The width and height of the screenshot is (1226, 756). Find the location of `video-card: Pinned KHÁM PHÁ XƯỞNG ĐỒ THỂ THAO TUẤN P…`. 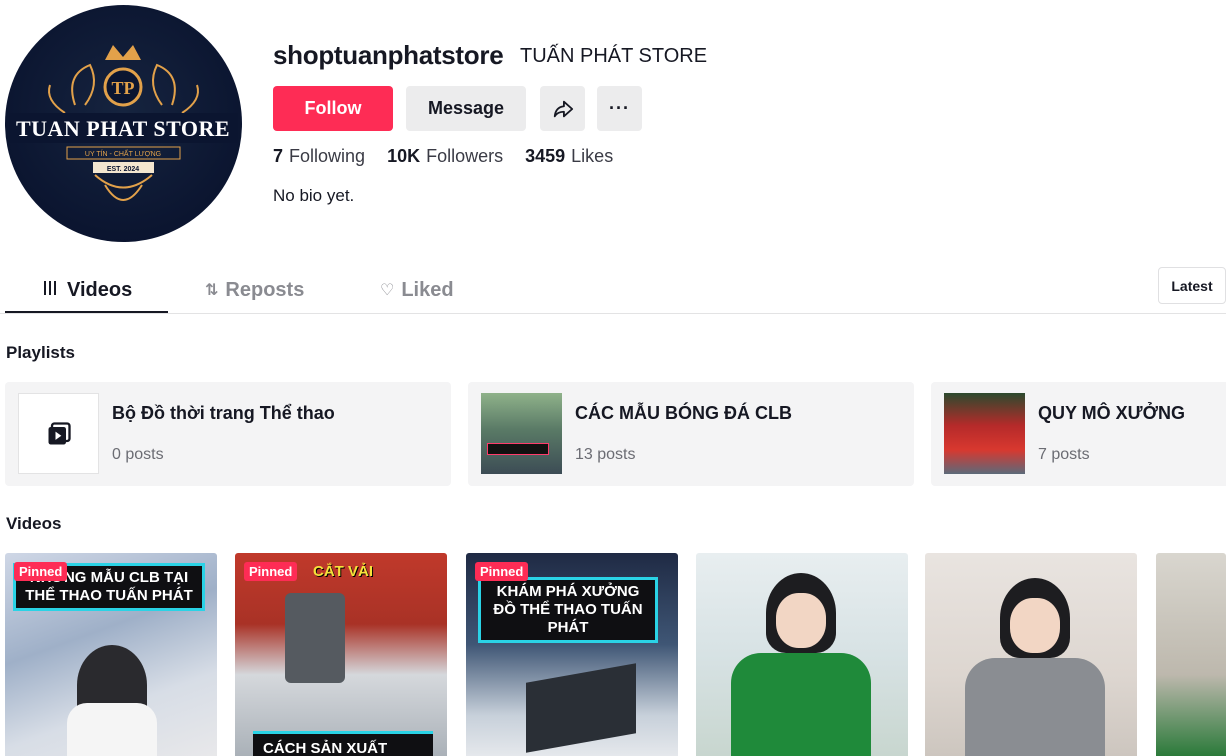

video-card: Pinned KHÁM PHÁ XƯỞNG ĐỒ THỂ THAO TUẤN P… is located at coordinates (572, 654).